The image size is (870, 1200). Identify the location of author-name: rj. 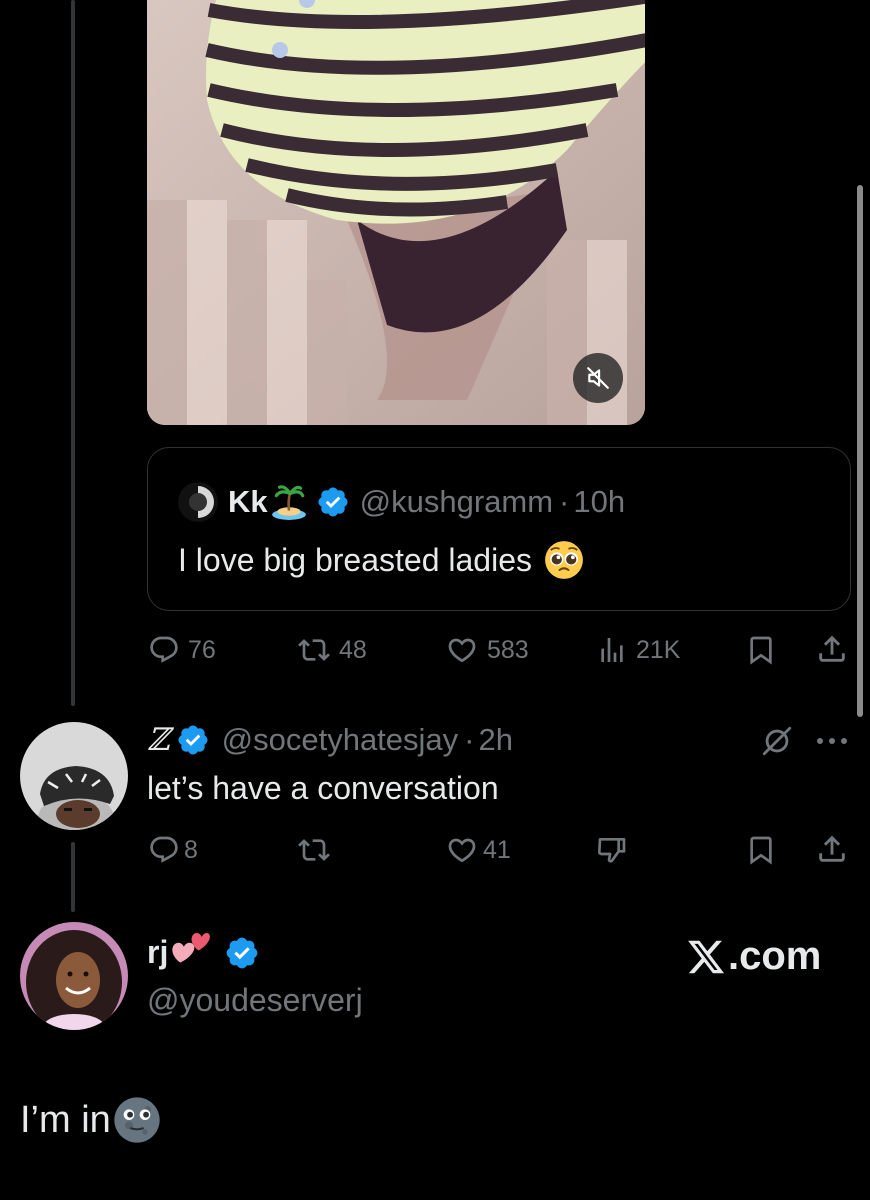
(157, 952).